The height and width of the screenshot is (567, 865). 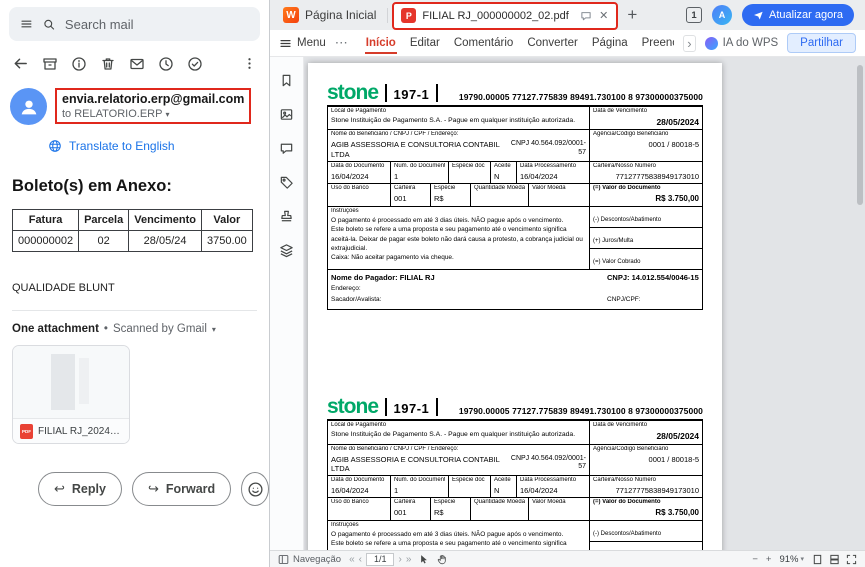 I want to click on prev-page-button: ‹, so click(x=360, y=559).